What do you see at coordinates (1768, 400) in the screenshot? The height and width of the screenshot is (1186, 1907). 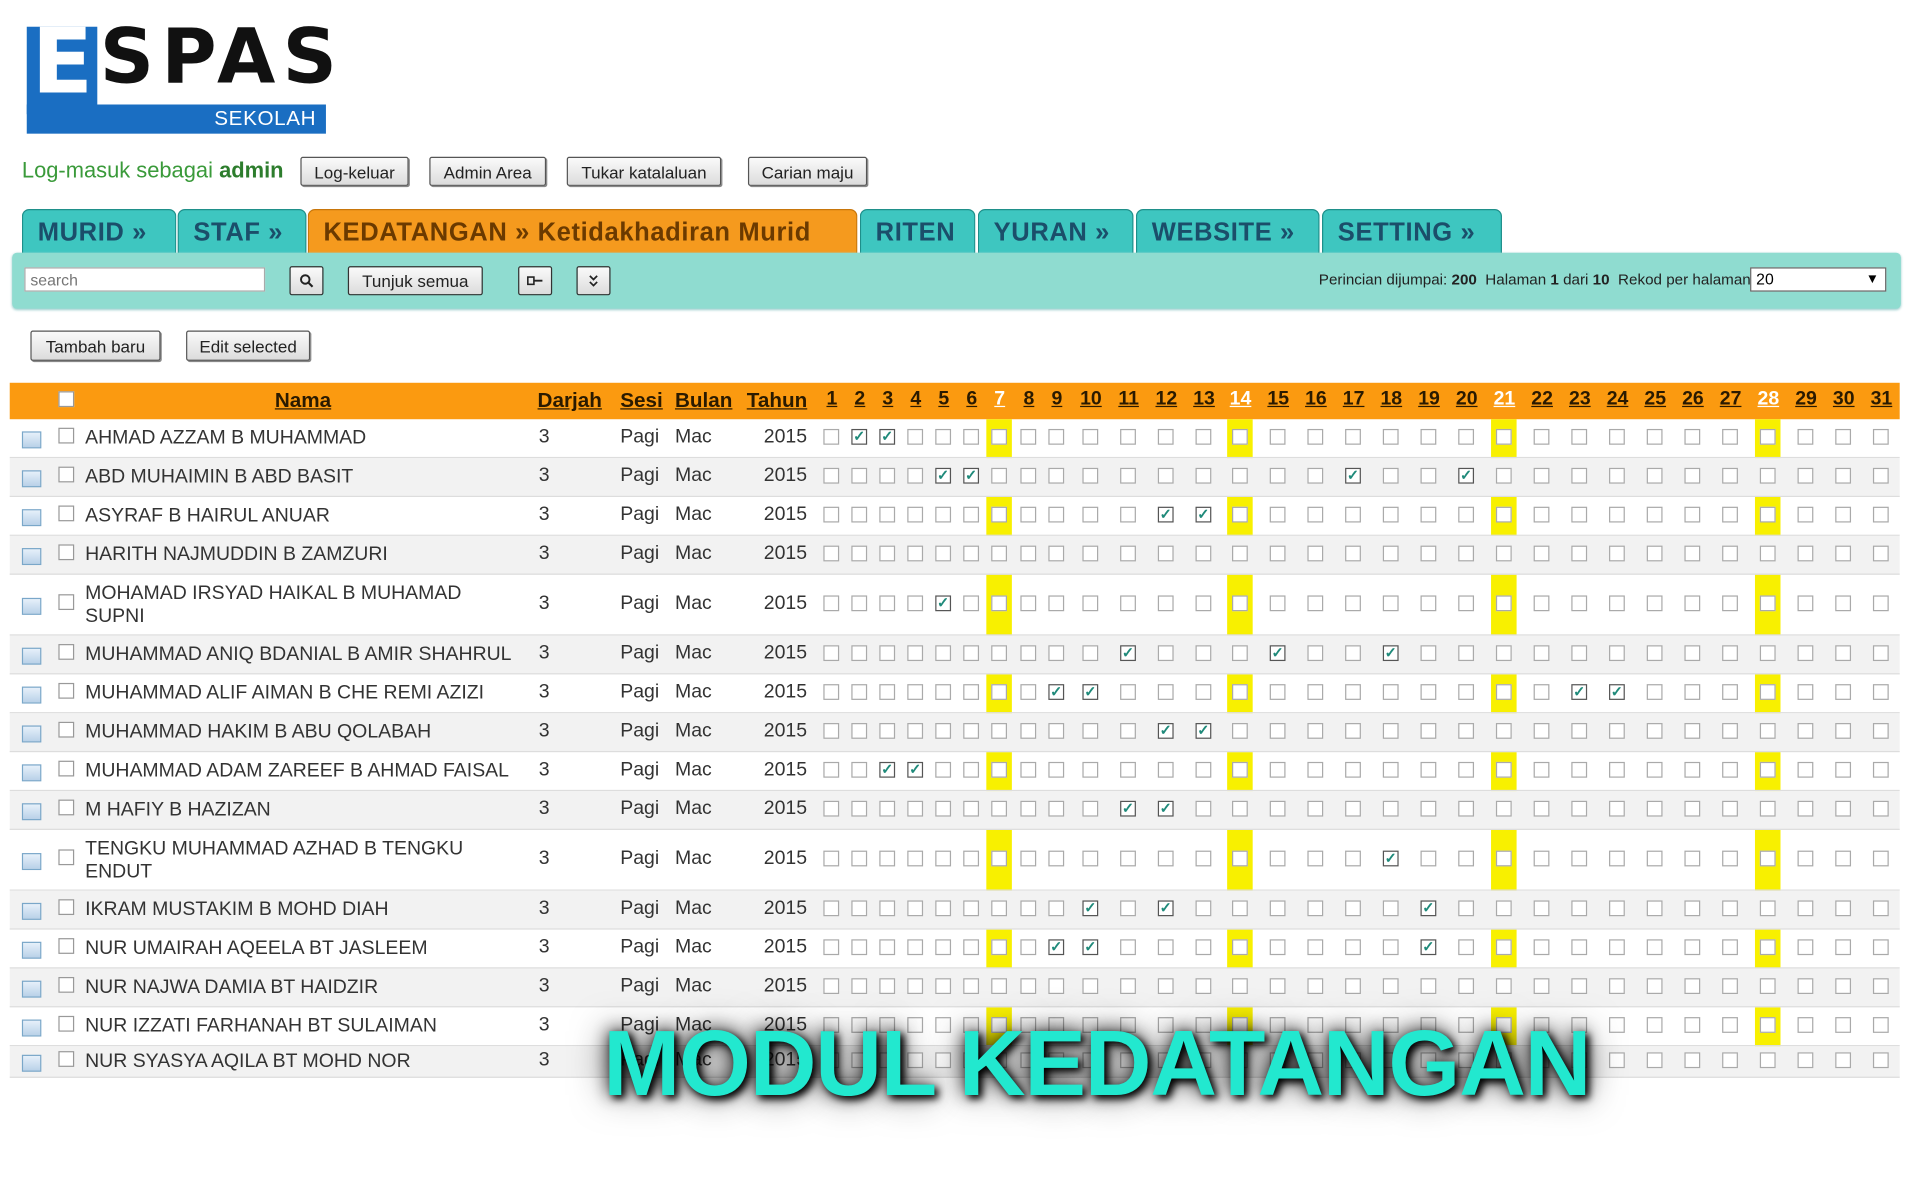 I see `col-day: 28` at bounding box center [1768, 400].